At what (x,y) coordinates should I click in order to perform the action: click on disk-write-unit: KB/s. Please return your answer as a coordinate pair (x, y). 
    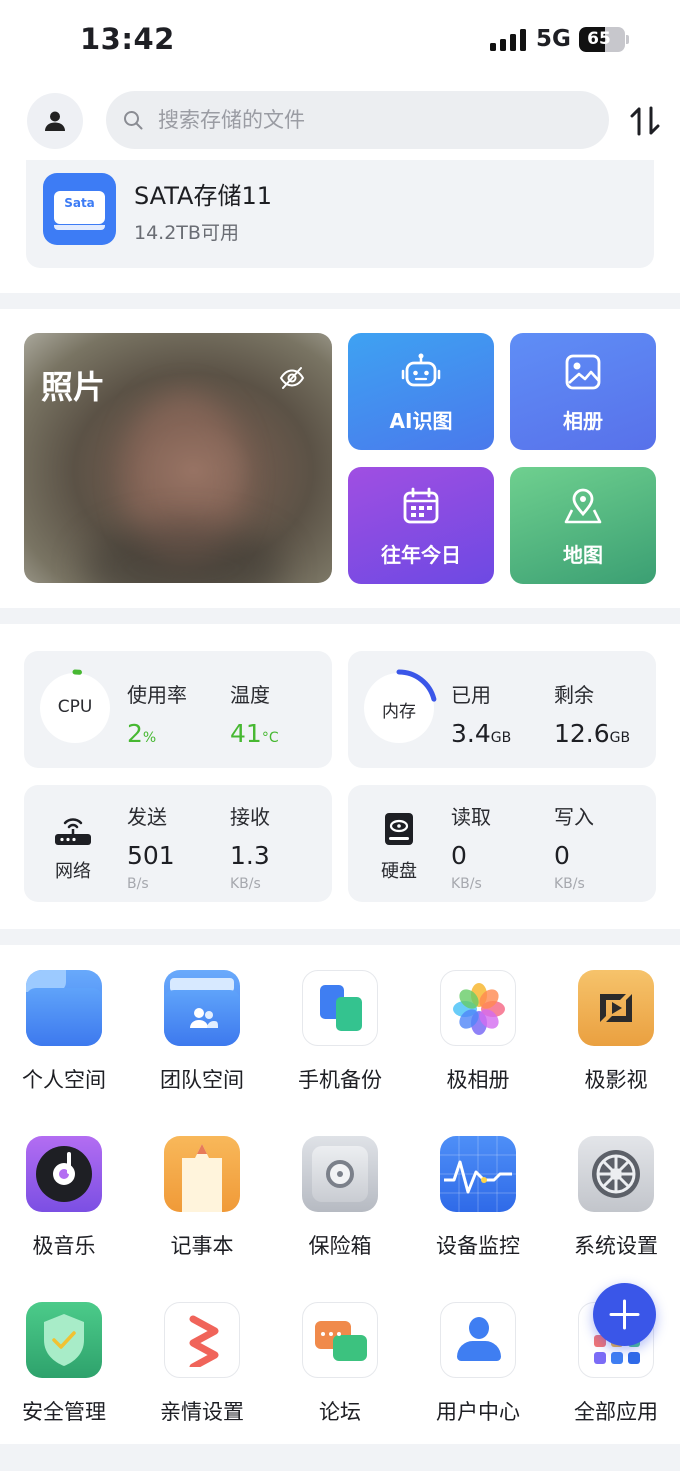
    Looking at the image, I should click on (569, 884).